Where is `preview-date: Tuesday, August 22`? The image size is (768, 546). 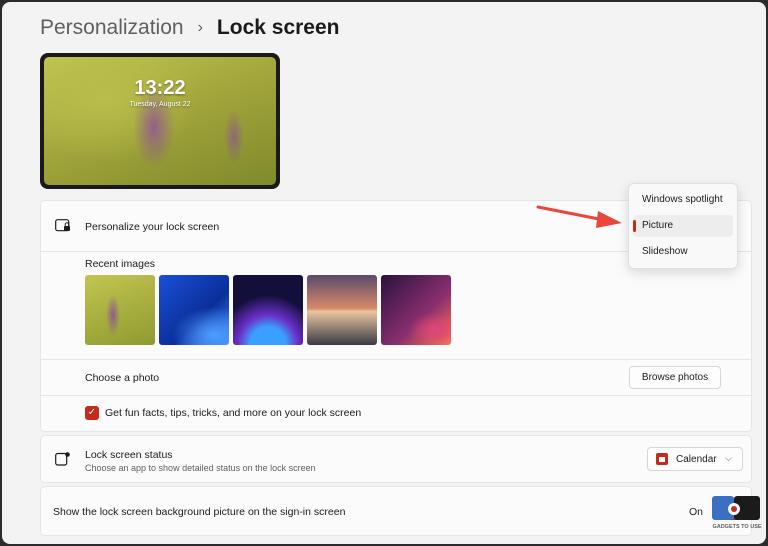
preview-date: Tuesday, August 22 is located at coordinates (160, 104).